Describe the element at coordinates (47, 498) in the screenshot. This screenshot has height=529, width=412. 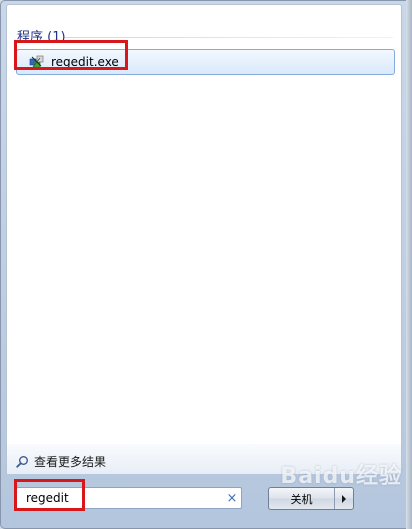
I see `search-input-value: regedit` at that location.